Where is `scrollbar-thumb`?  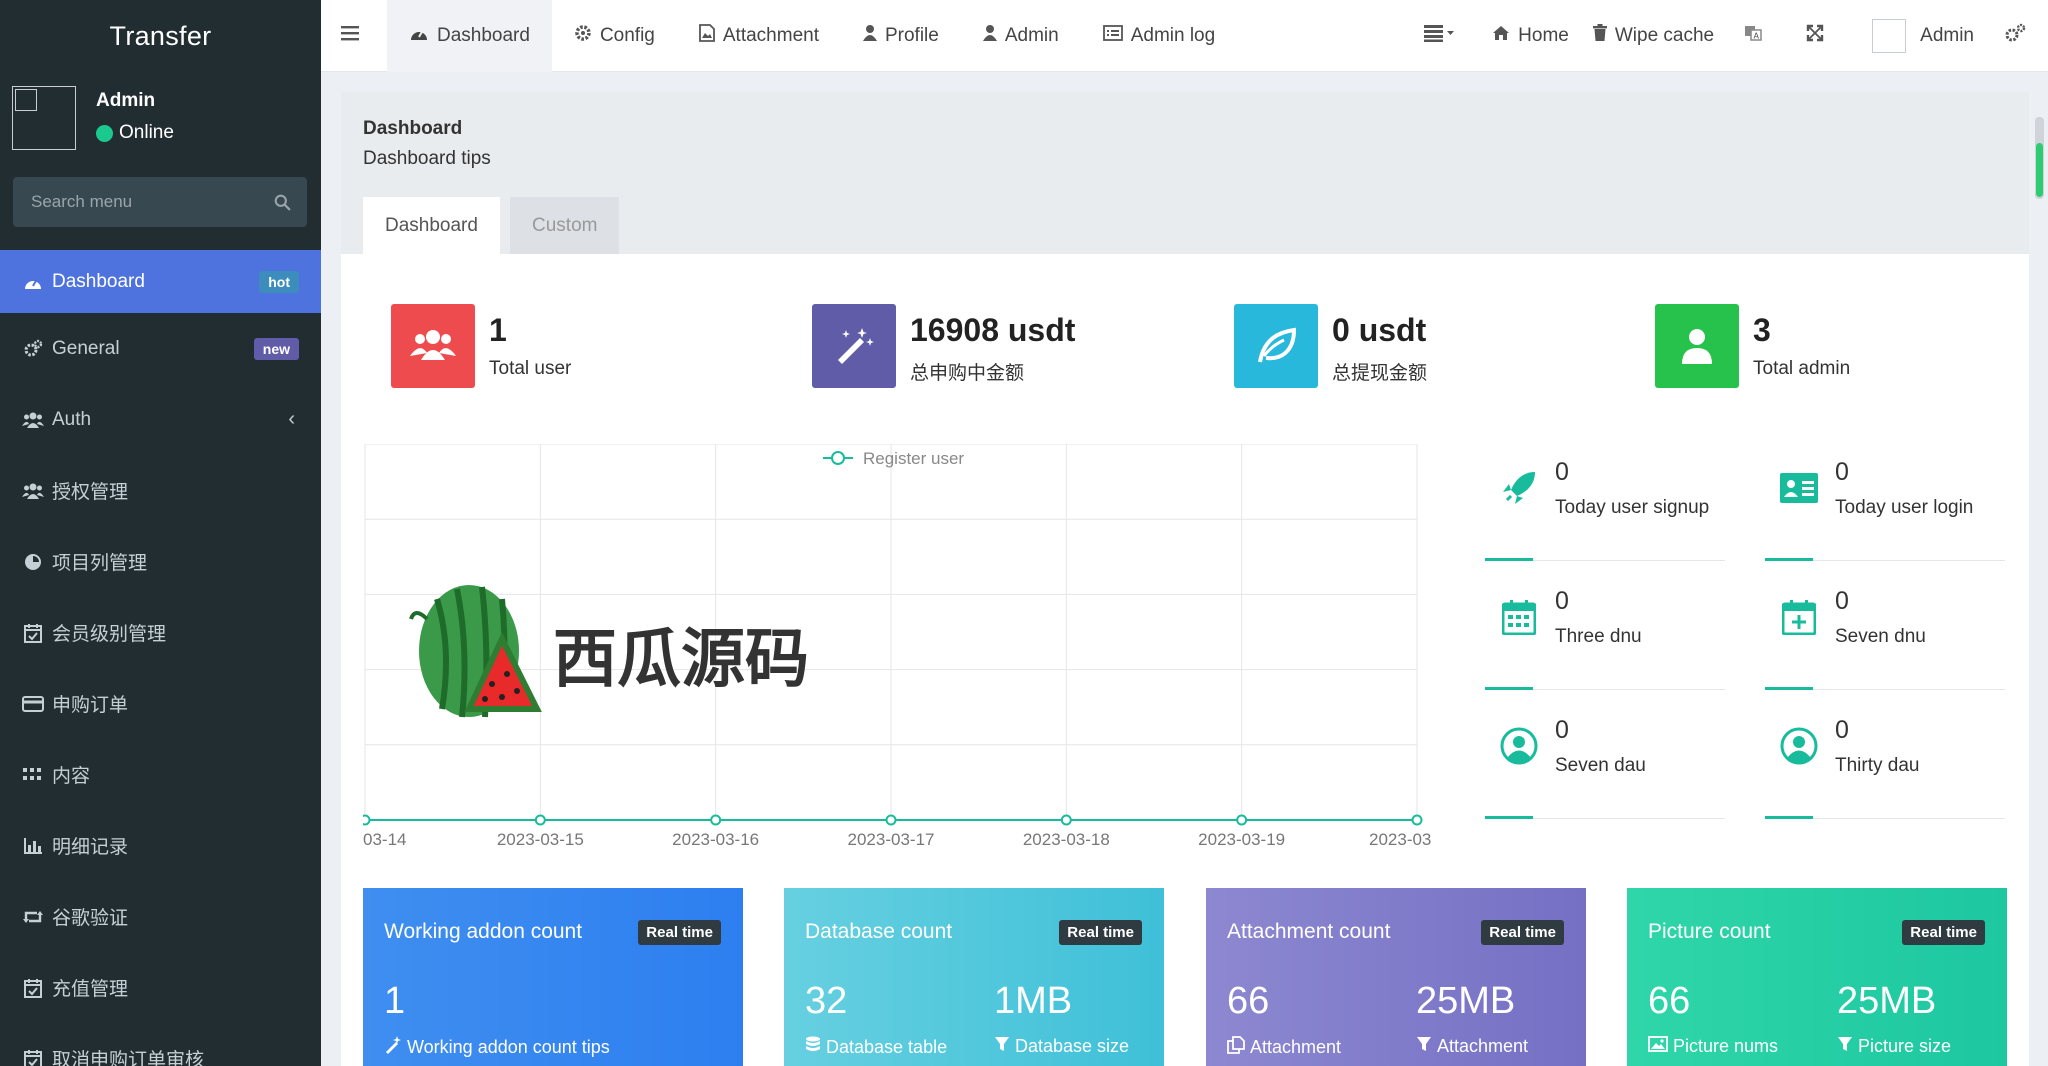
scrollbar-thumb is located at coordinates (2039, 170).